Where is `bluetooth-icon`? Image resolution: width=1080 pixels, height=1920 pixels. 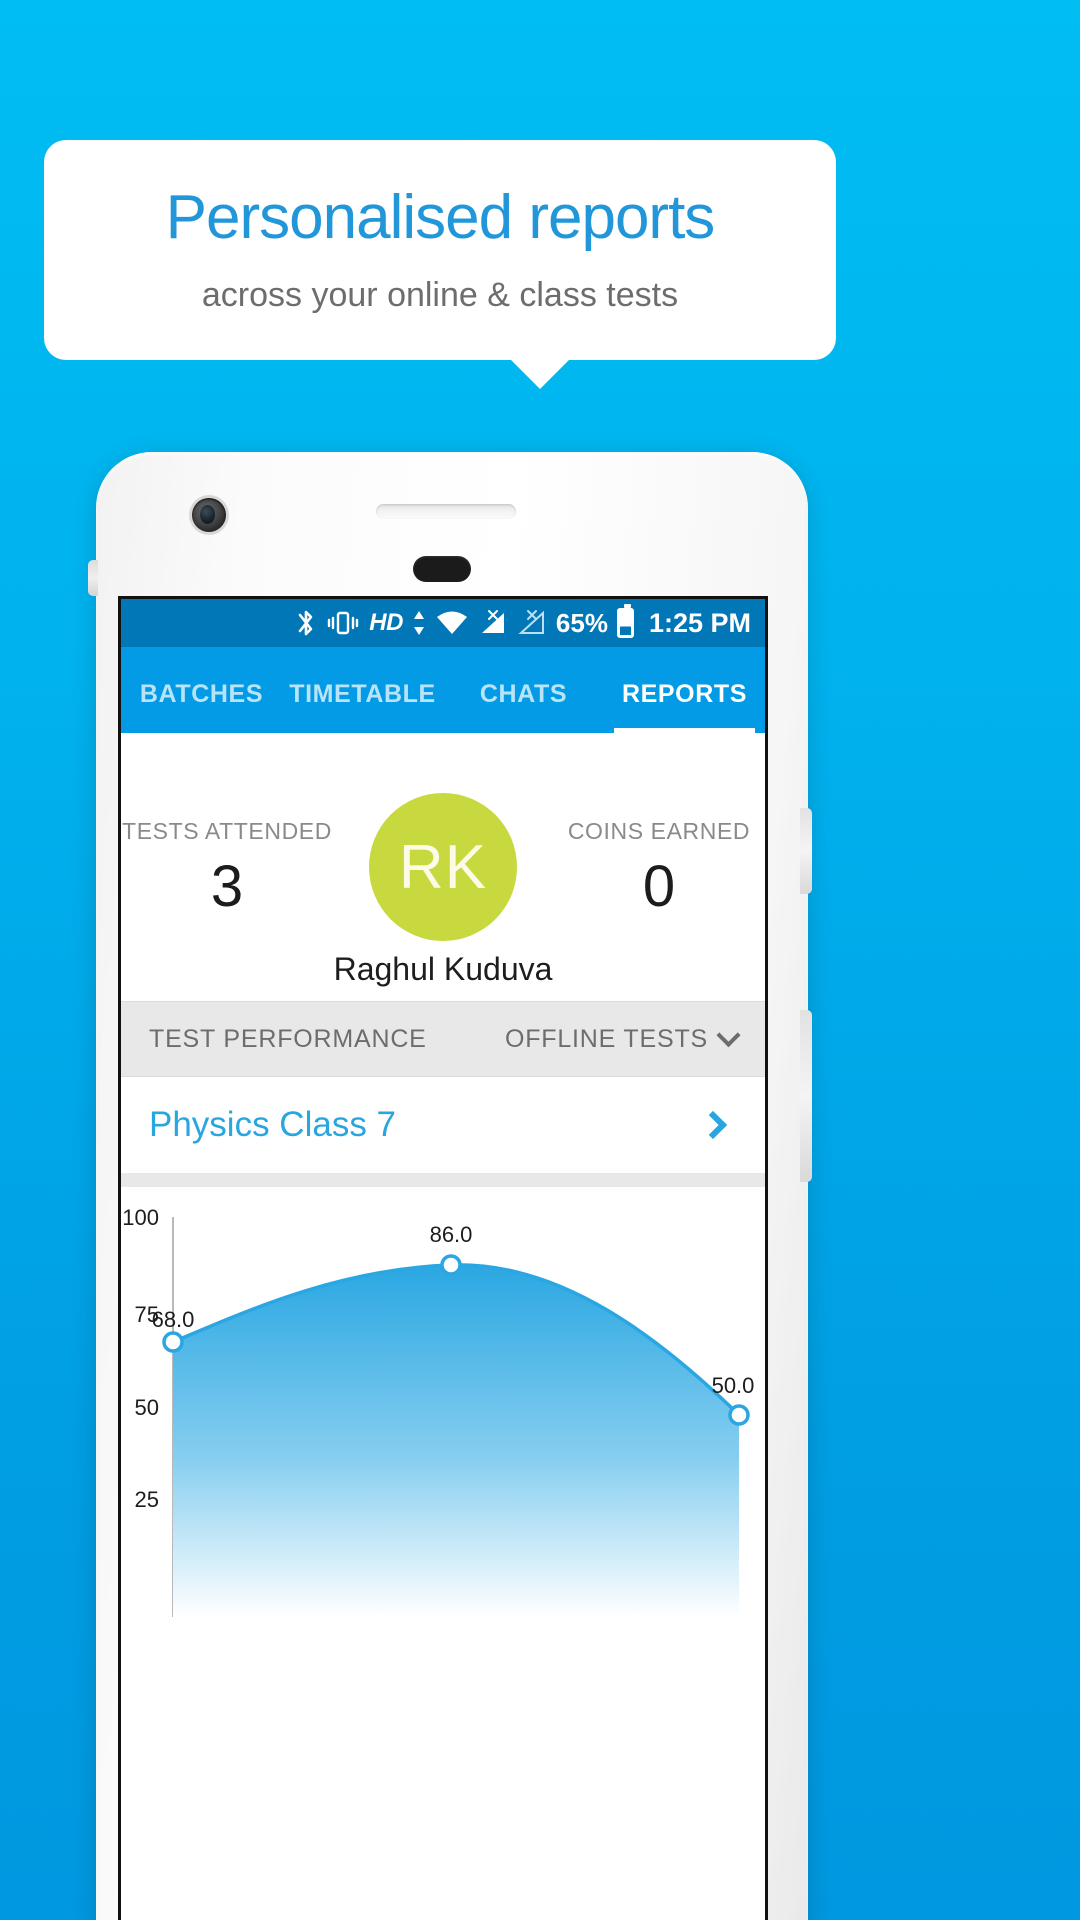 bluetooth-icon is located at coordinates (306, 623).